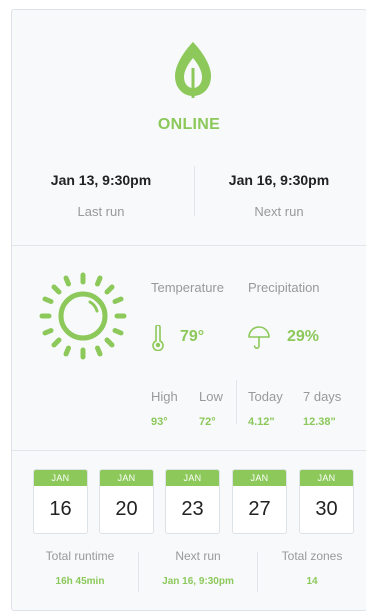  What do you see at coordinates (187, 287) in the screenshot?
I see `temperature-label: Temperature` at bounding box center [187, 287].